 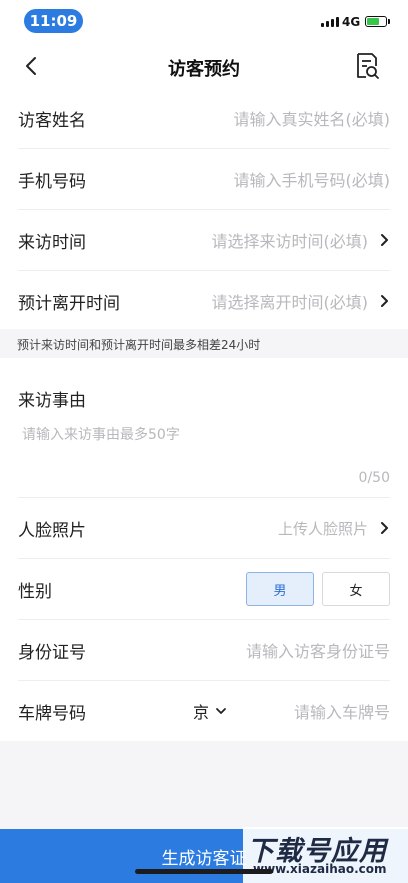 I want to click on time-hint: 预计来访时间和预计离开时间最多相差24小时, so click(x=204, y=343).